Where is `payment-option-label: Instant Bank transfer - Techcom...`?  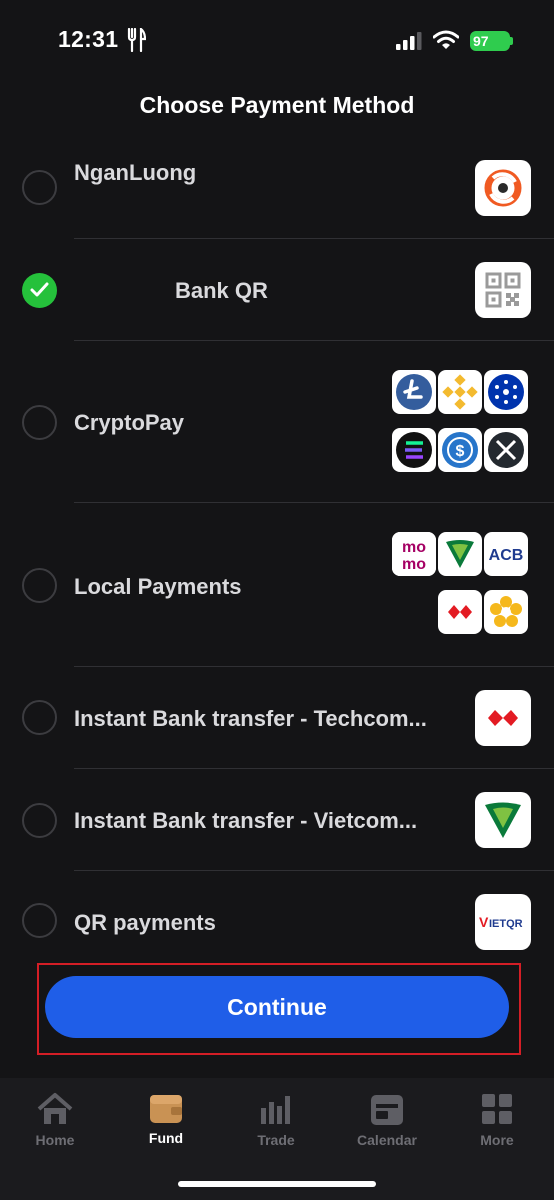 payment-option-label: Instant Bank transfer - Techcom... is located at coordinates (250, 718).